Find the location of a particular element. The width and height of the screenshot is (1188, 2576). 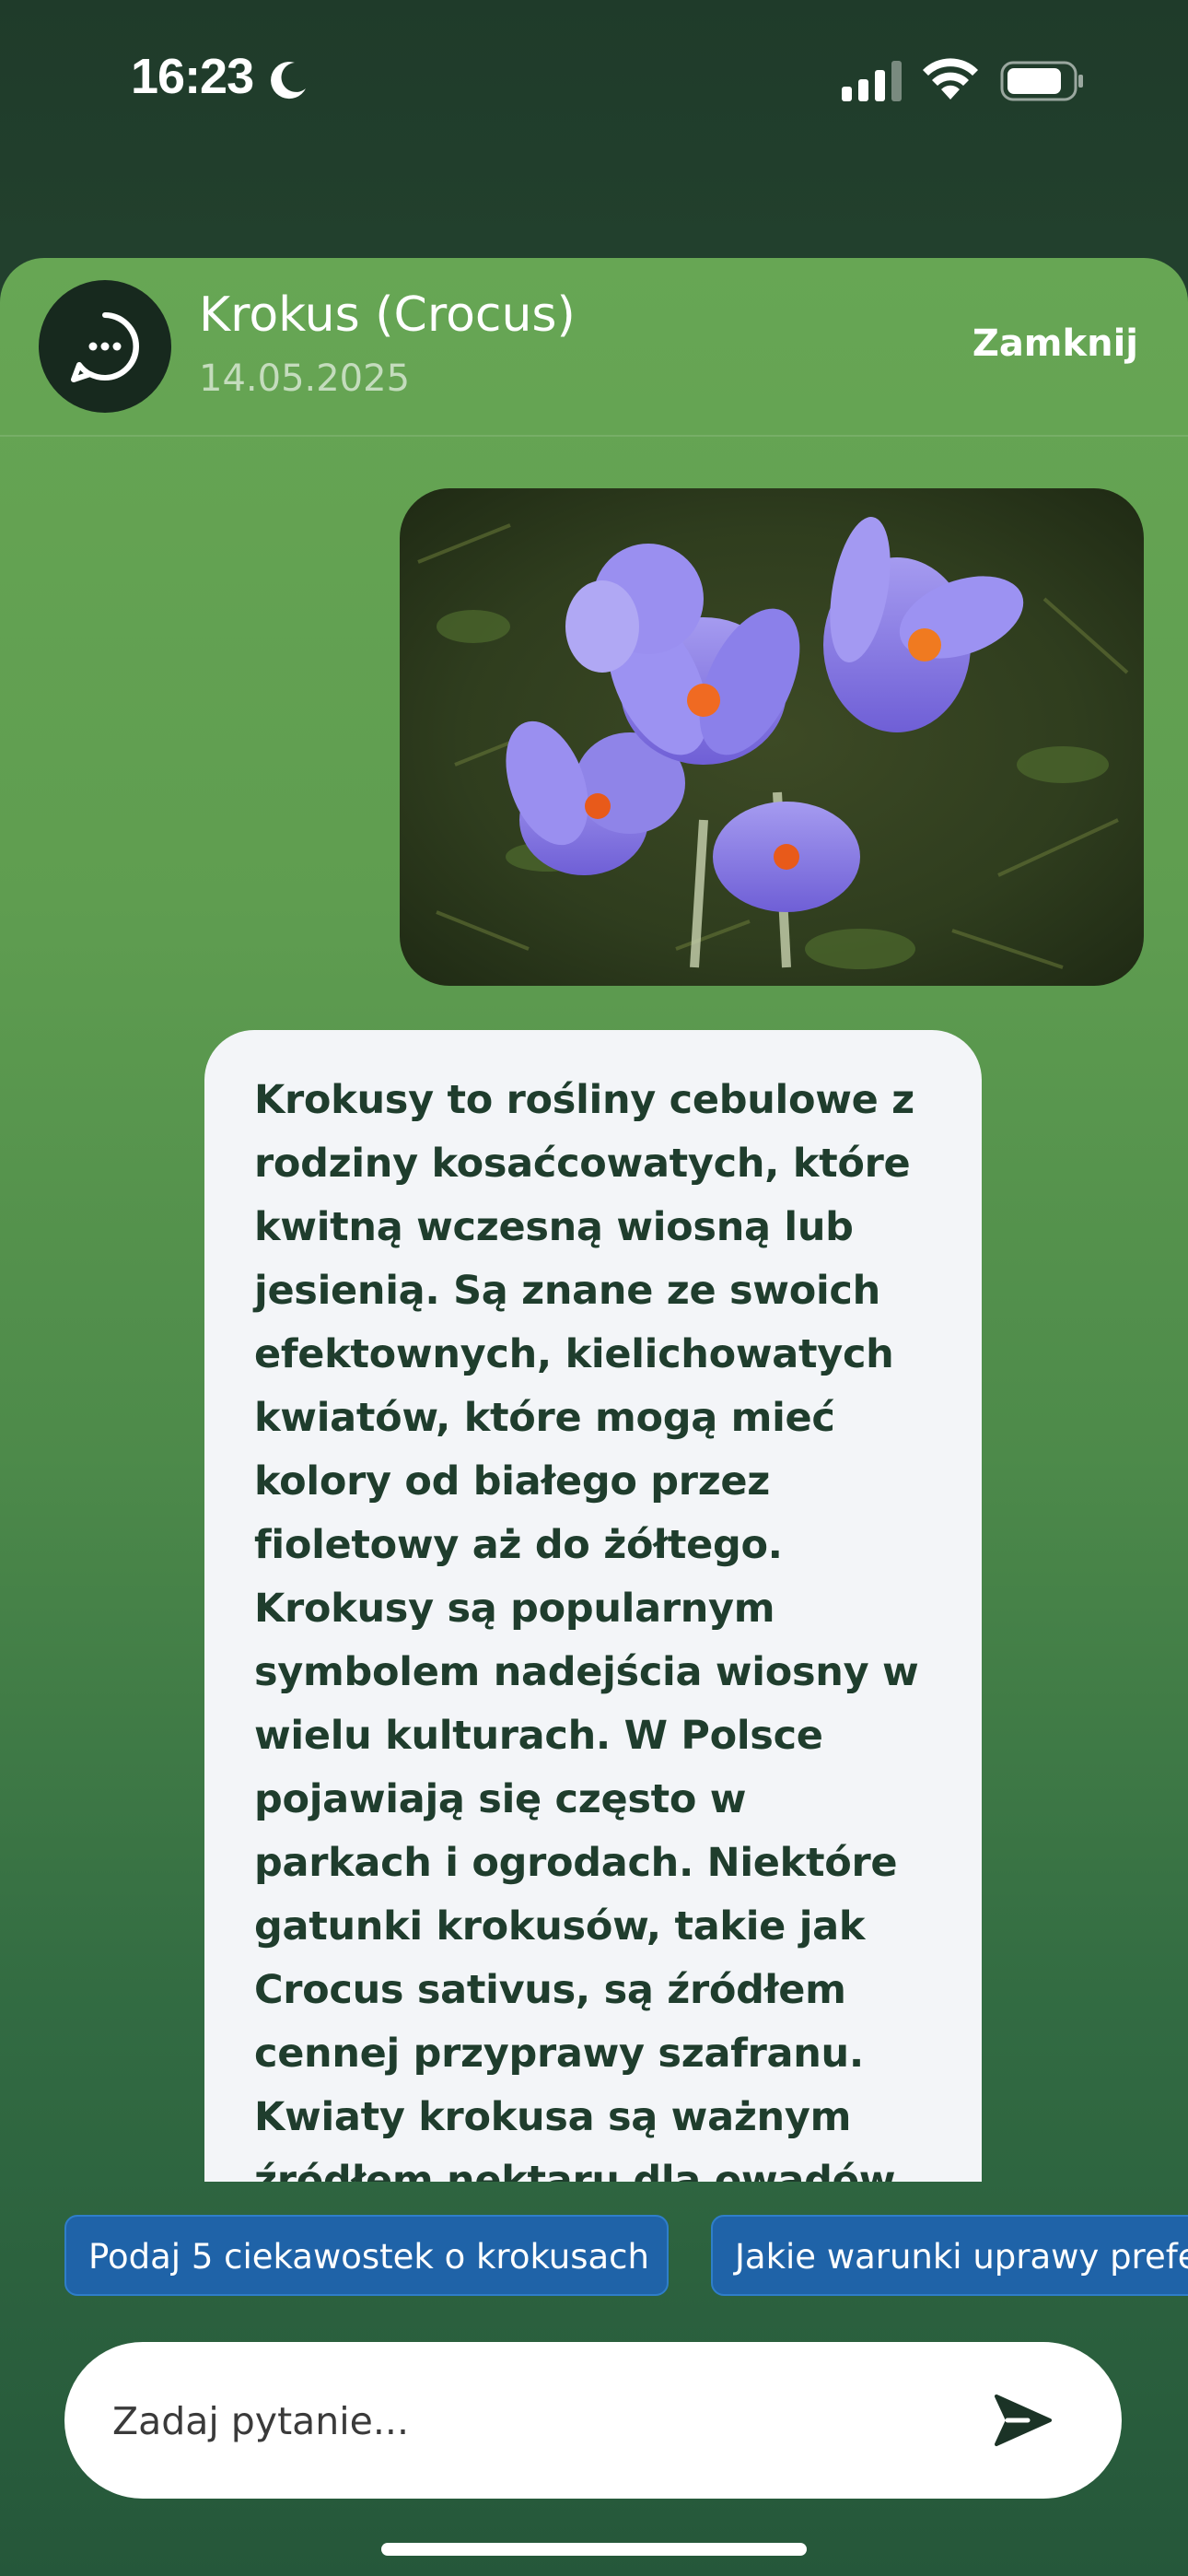

conversation-title: Krokus (Crocus) is located at coordinates (387, 315).